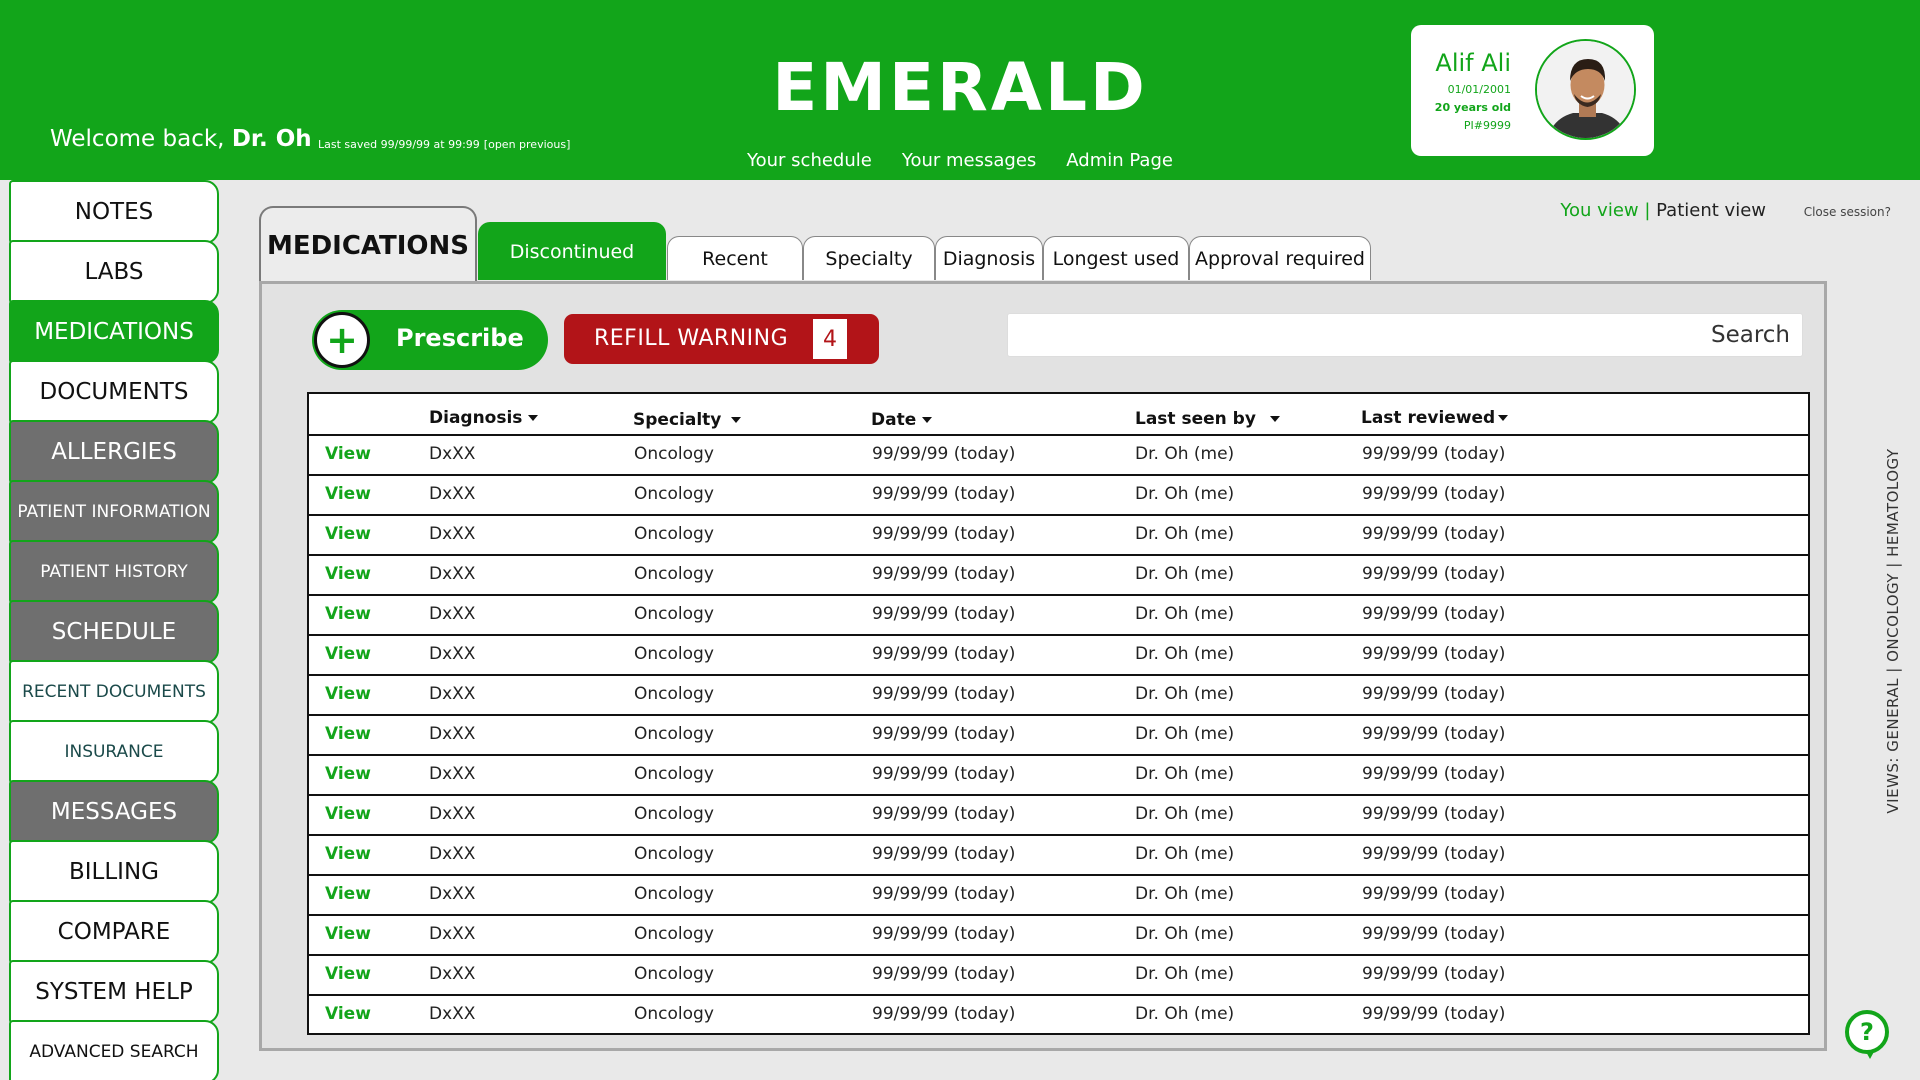 The height and width of the screenshot is (1080, 1920). I want to click on sidebar-item-documents: DOCUMENTS, so click(114, 392).